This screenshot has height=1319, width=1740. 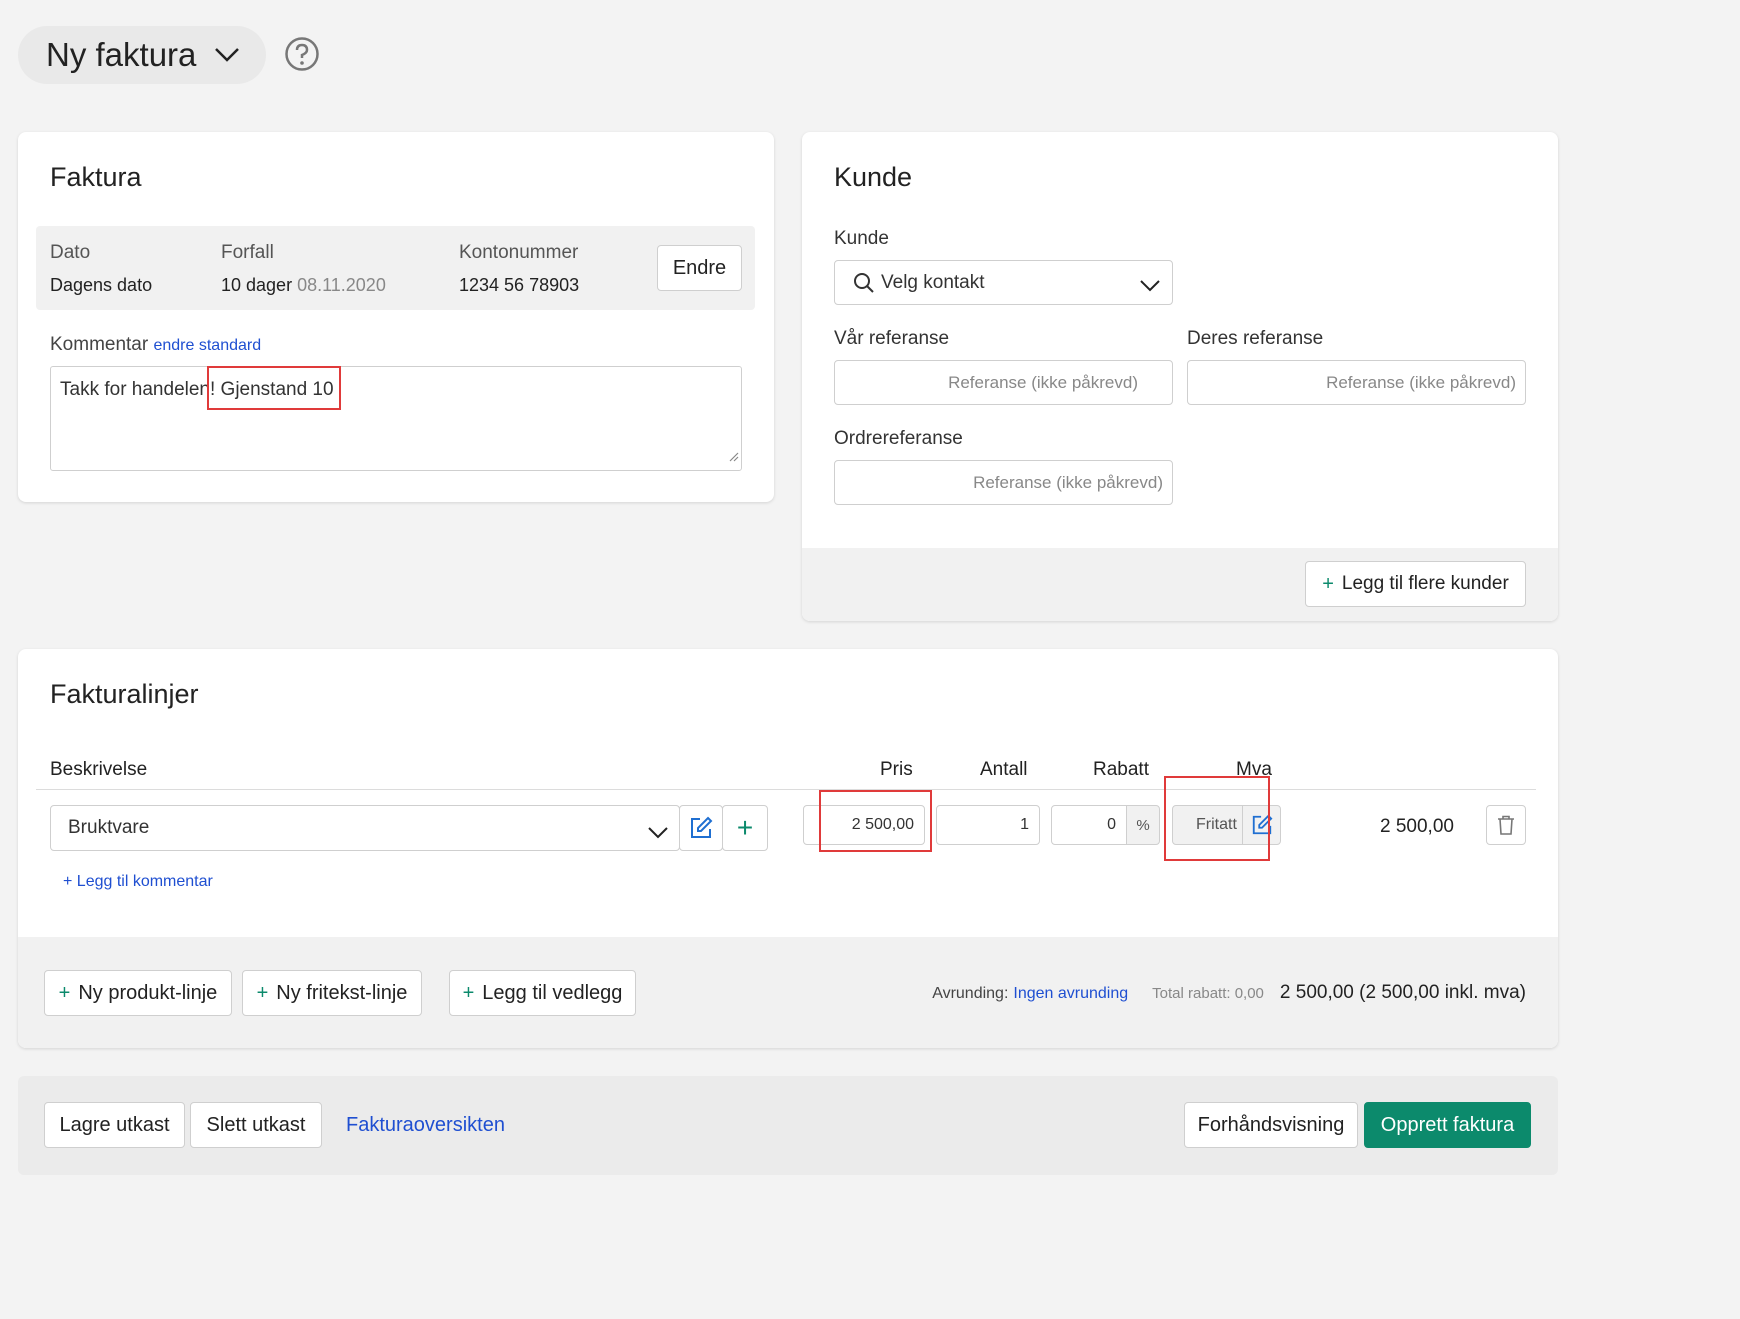 I want to click on var-referanse-placeholder: Referanse (ikke påkrevd), so click(x=1043, y=382).